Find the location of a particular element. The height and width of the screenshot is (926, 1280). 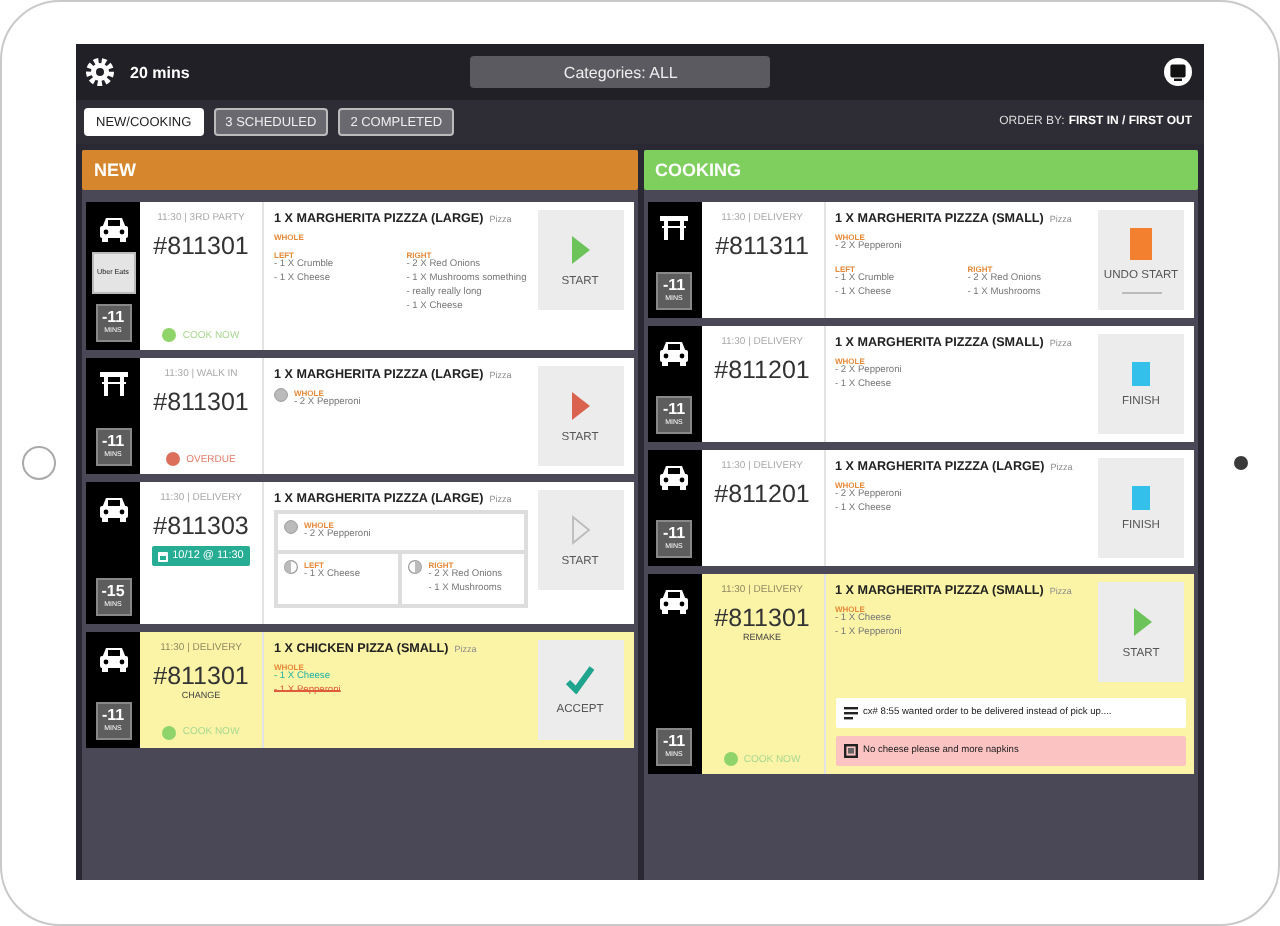

order-number: #811303 is located at coordinates (201, 526).